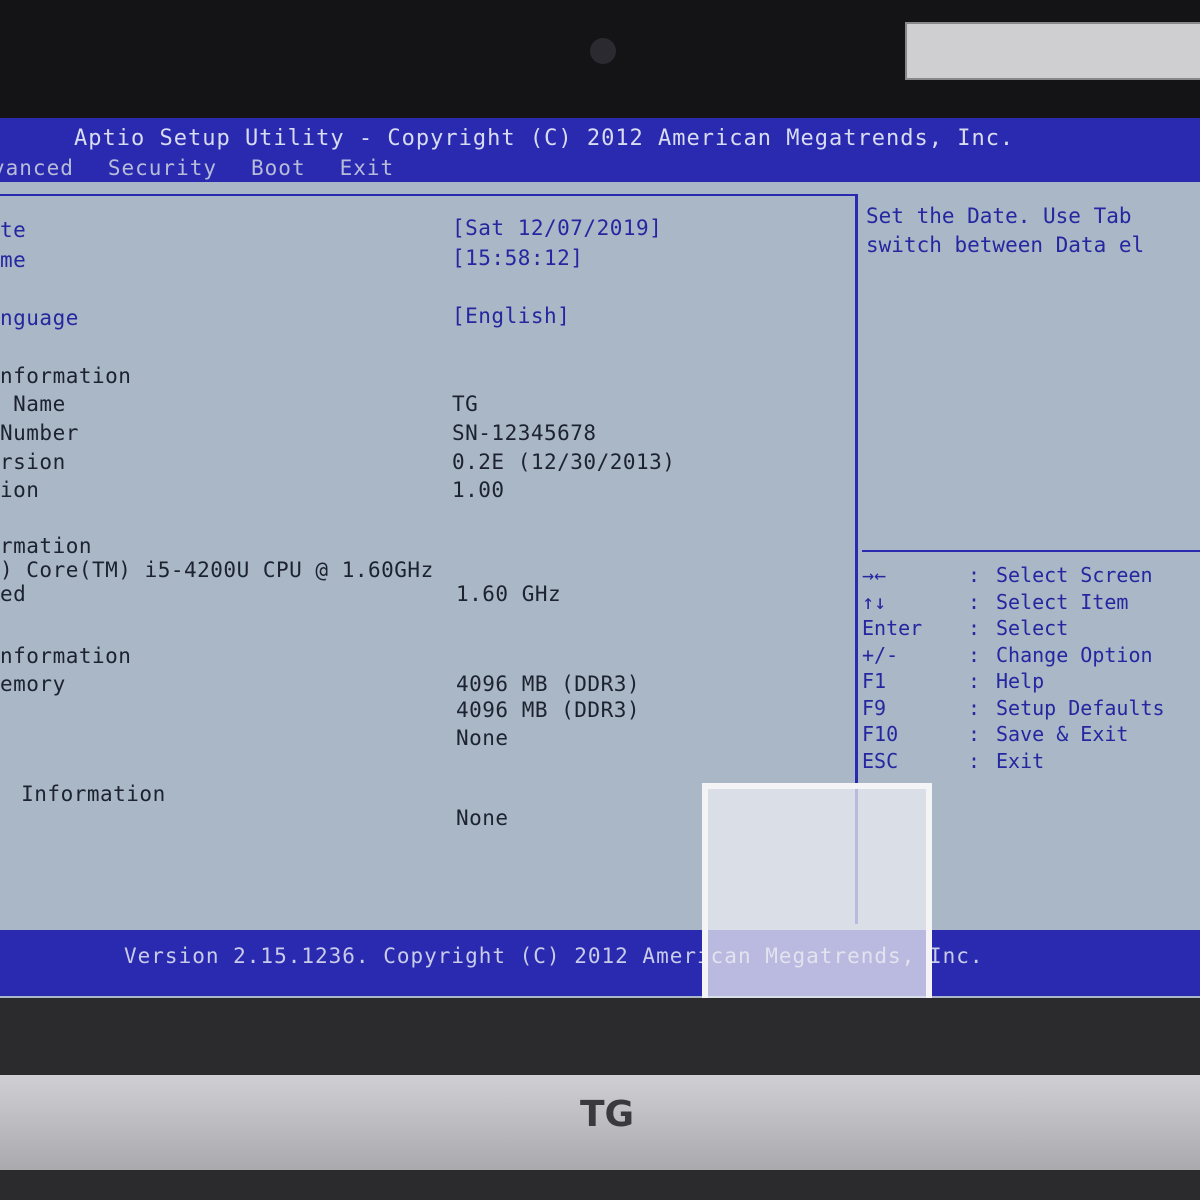 The image size is (1200, 1200). I want to click on key-description: Exit, so click(1020, 760).